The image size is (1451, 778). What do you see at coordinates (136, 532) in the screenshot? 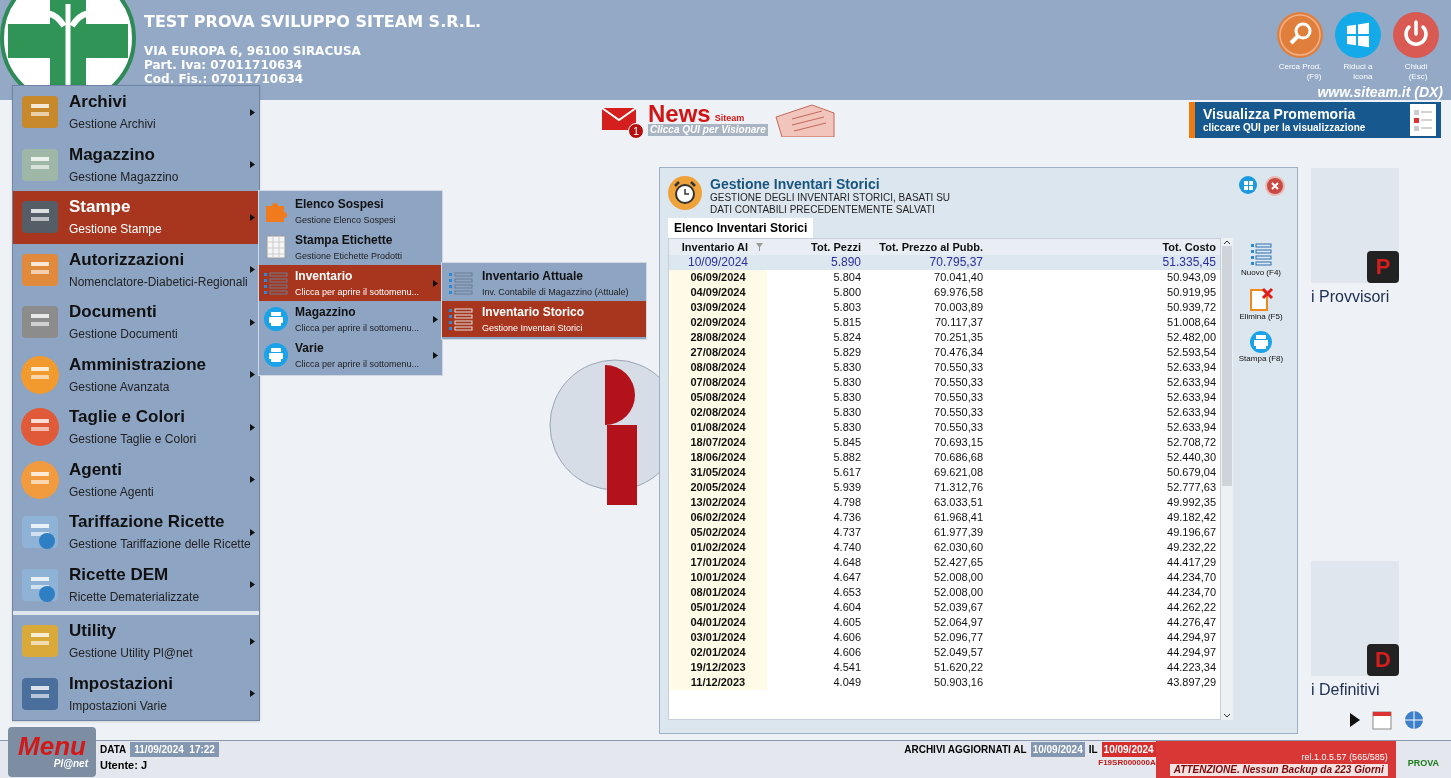
I see `menu-item: Tariffazione Ricette Gestione Tariffazione delle Ricette` at bounding box center [136, 532].